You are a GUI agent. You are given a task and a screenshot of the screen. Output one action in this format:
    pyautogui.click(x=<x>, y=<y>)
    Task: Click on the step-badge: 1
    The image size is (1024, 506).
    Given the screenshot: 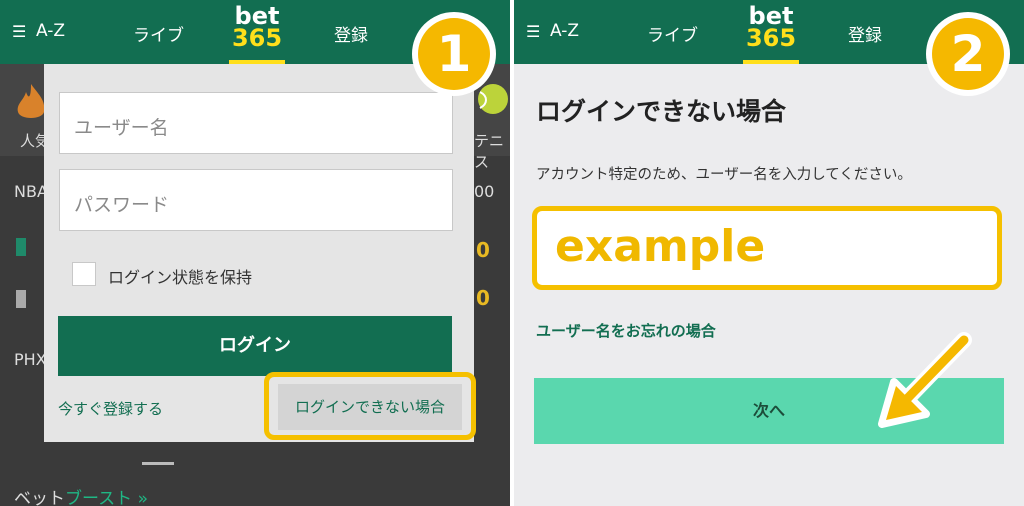 What is the action you would take?
    pyautogui.click(x=454, y=54)
    